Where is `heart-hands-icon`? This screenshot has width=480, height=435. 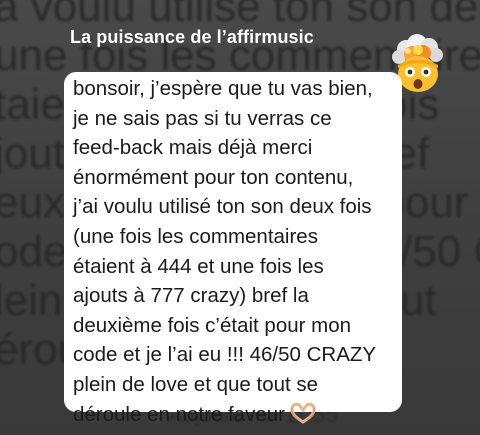 heart-hands-icon is located at coordinates (303, 413).